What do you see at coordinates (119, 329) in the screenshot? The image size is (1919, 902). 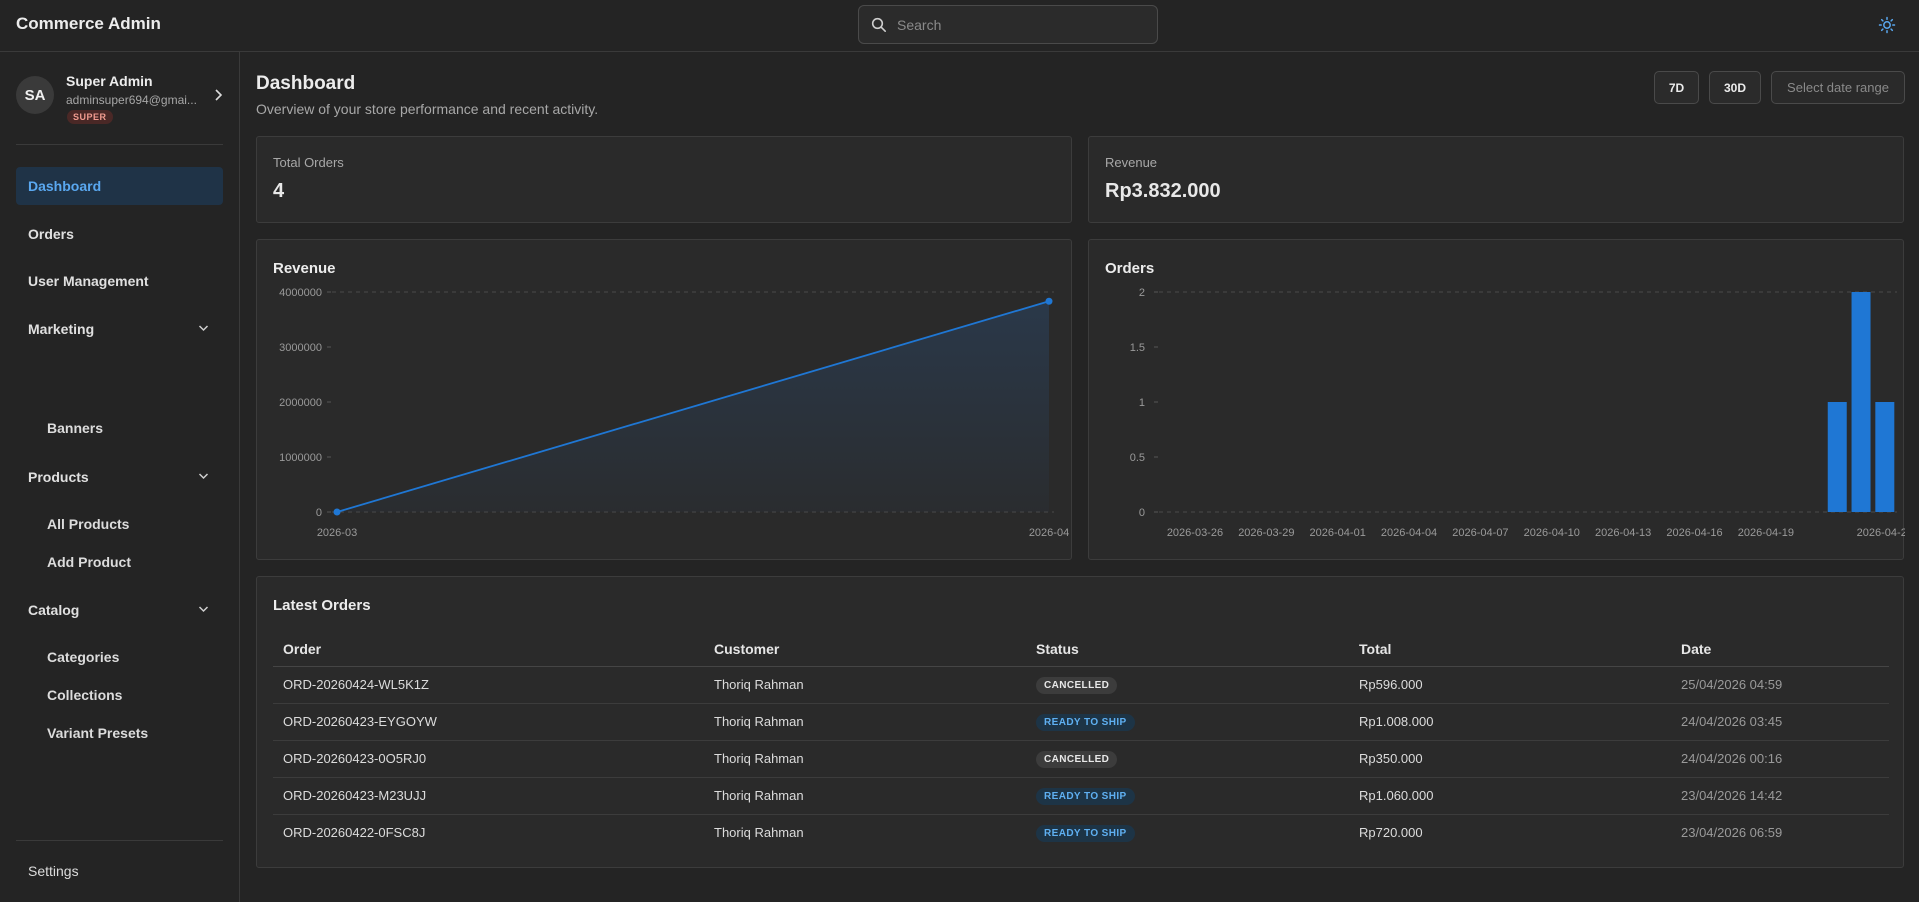 I see `sidebar-item-marketing: Marketing` at bounding box center [119, 329].